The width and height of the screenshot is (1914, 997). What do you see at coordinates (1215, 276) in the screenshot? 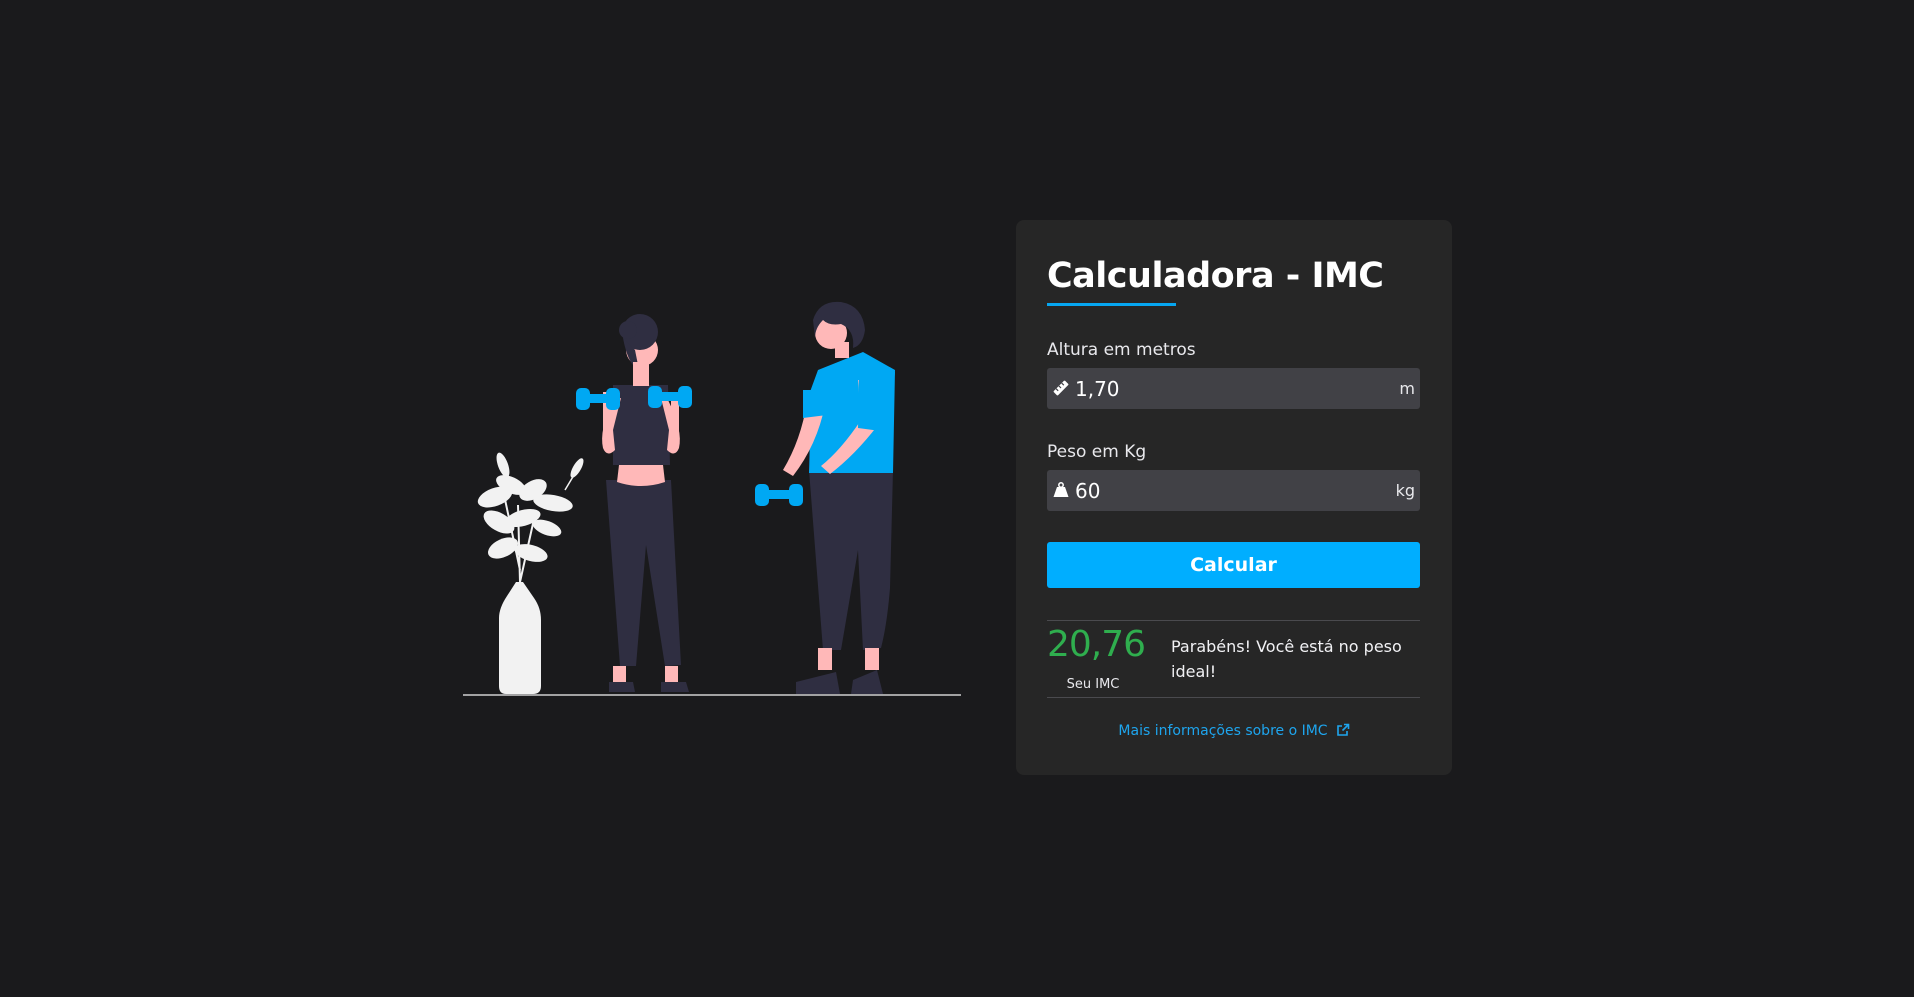
I see `page-title: Calculadora - IMC` at bounding box center [1215, 276].